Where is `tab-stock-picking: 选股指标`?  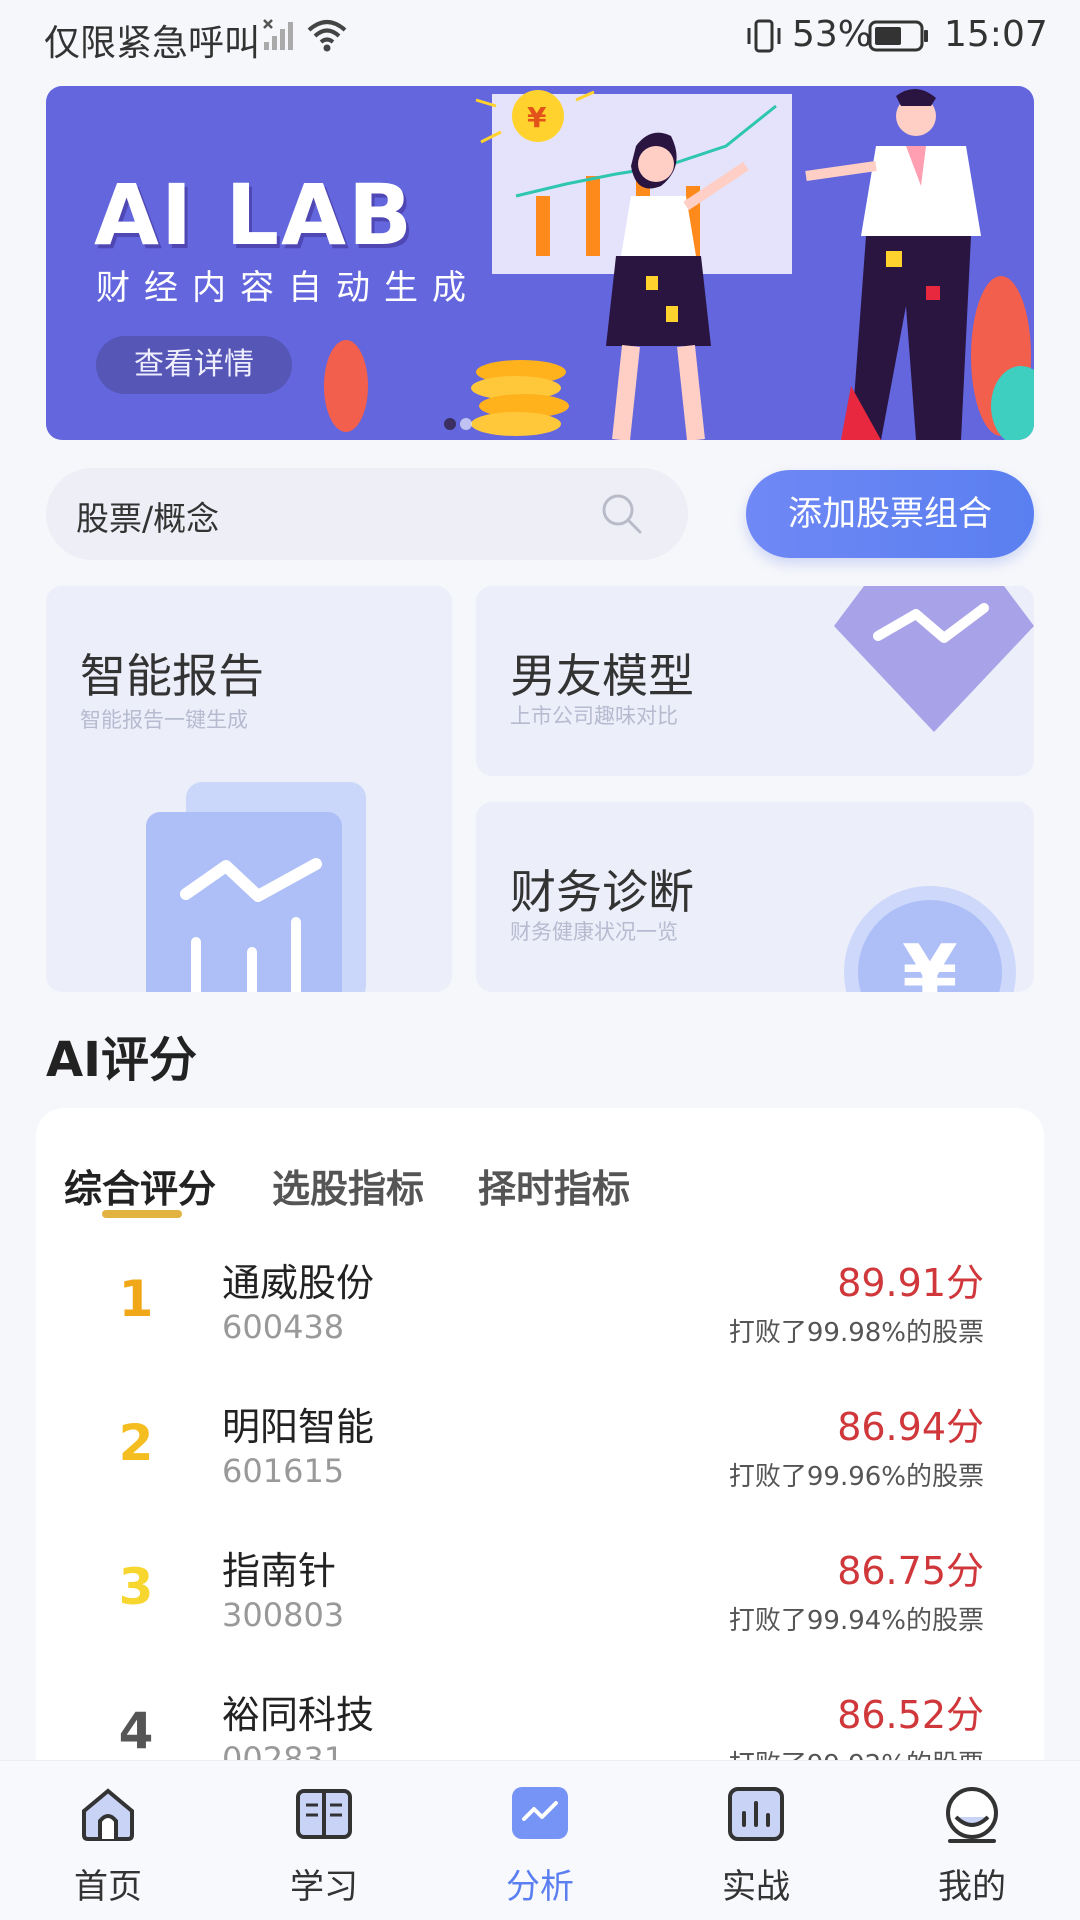 tab-stock-picking: 选股指标 is located at coordinates (348, 1185).